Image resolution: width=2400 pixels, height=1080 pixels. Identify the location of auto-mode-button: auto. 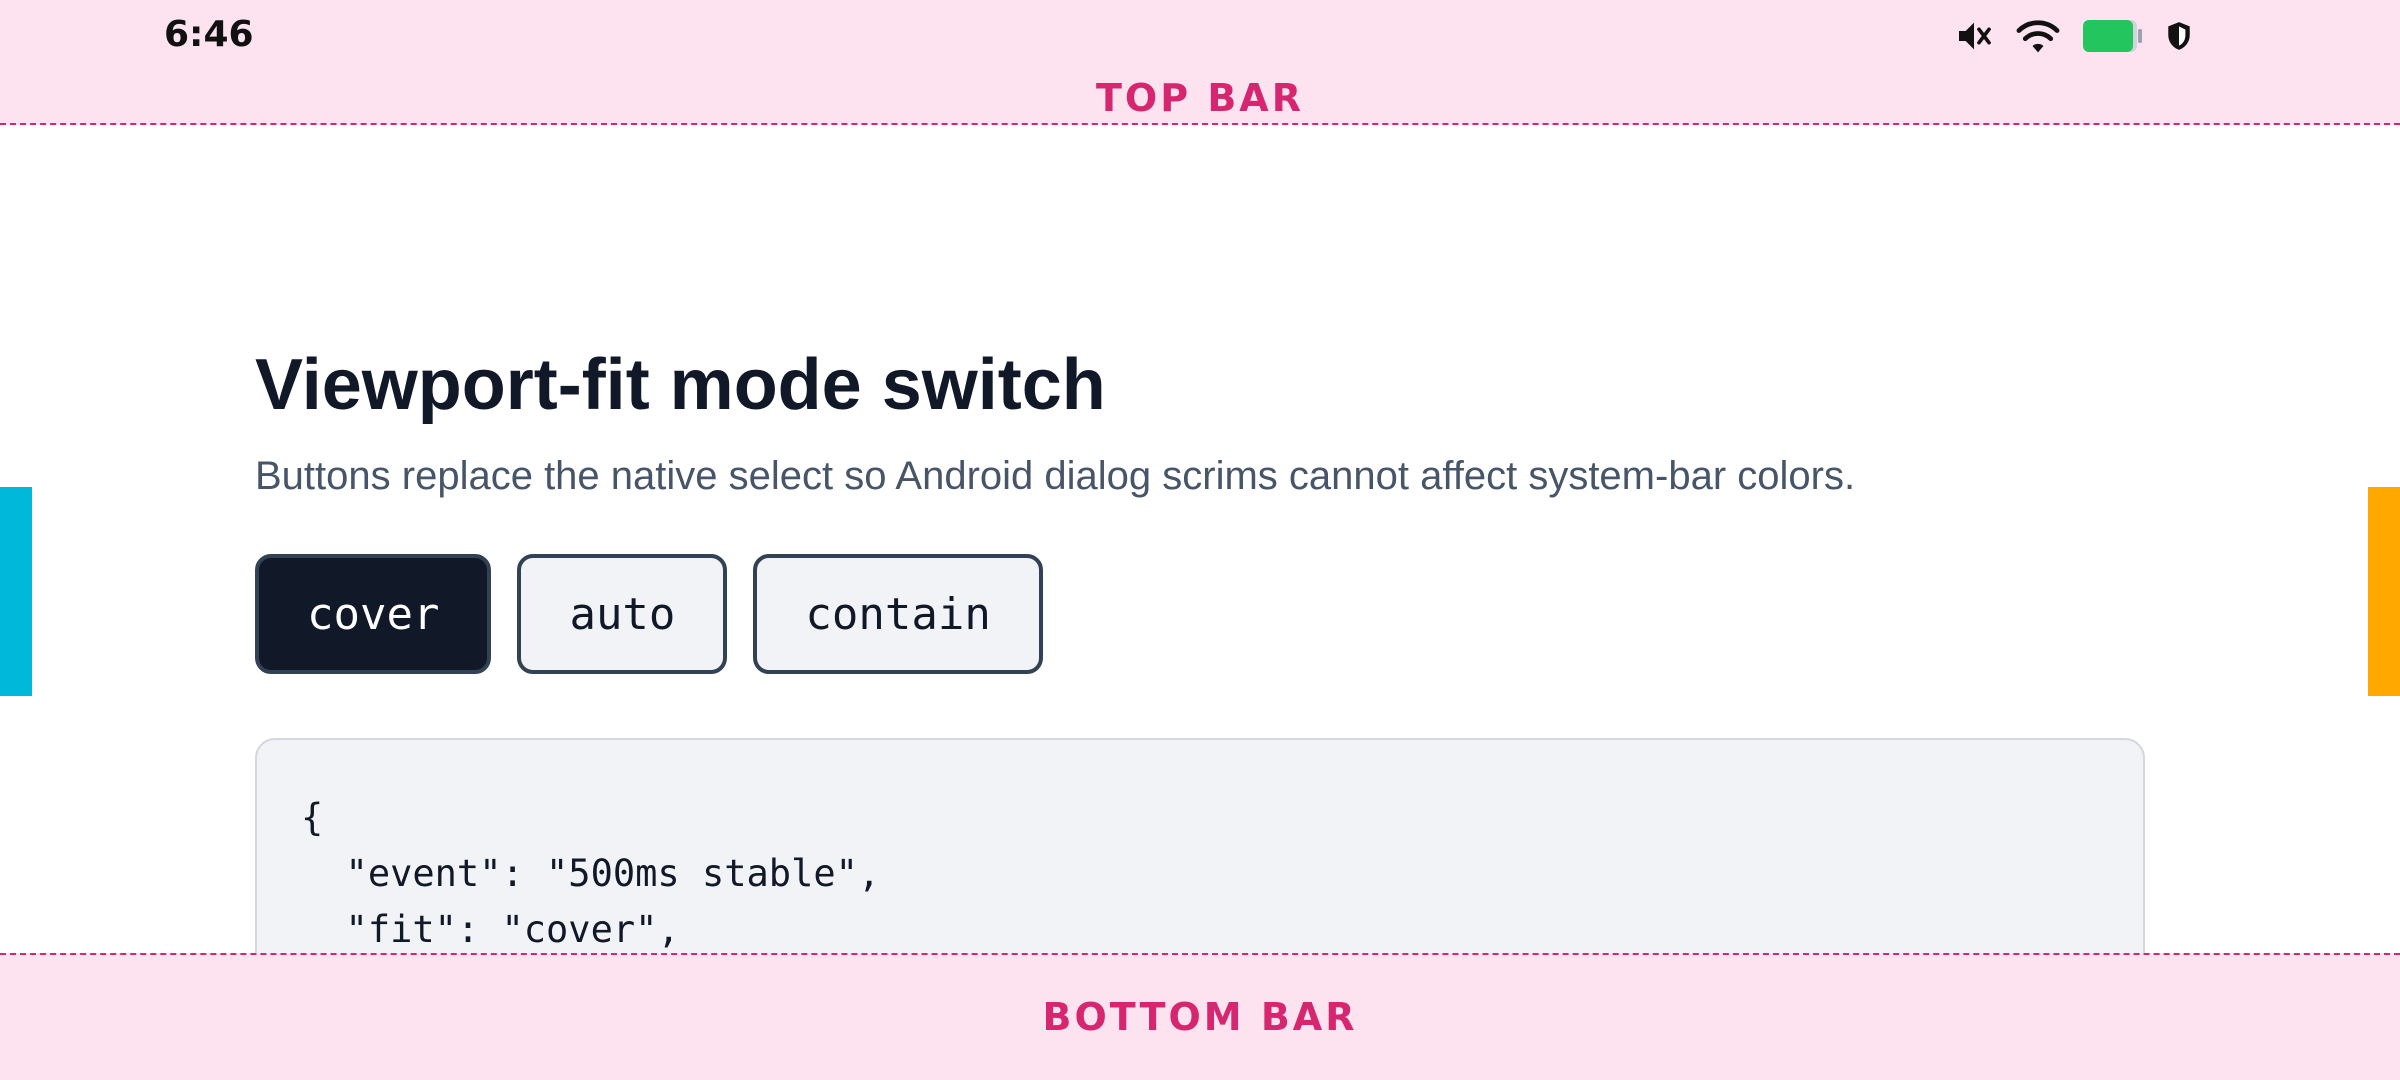
(622, 614).